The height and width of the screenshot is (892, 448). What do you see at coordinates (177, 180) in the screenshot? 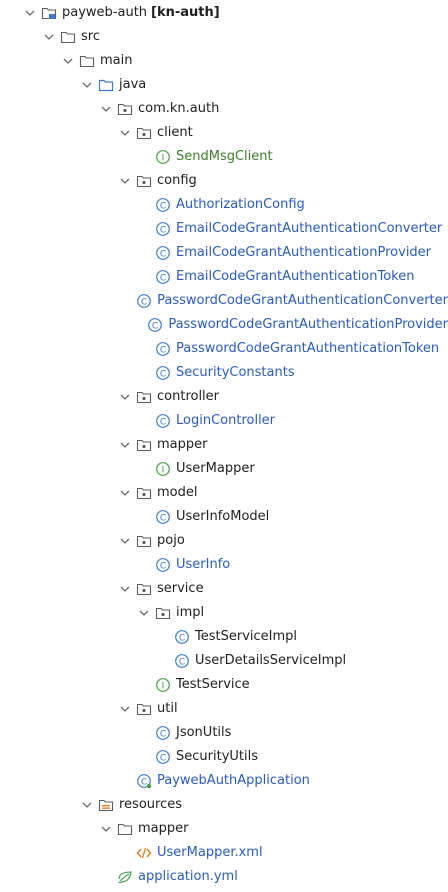
I see `package-label: config` at bounding box center [177, 180].